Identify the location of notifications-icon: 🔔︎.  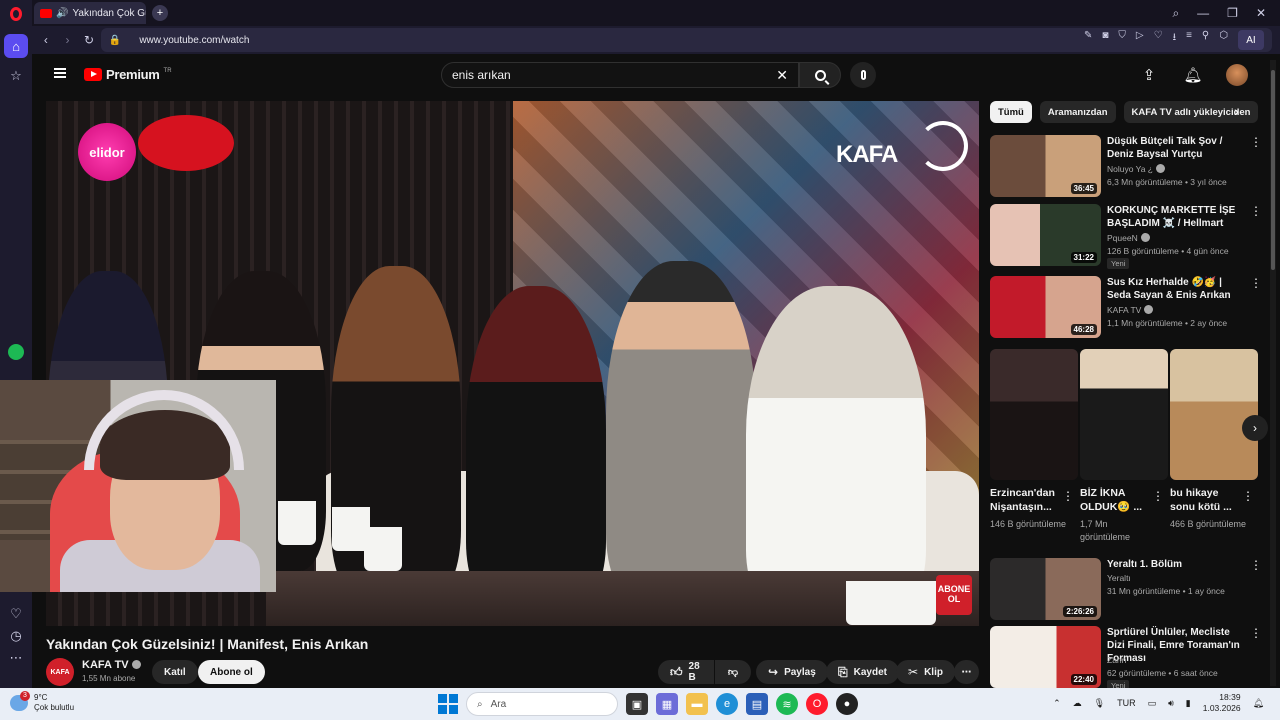
(1193, 75).